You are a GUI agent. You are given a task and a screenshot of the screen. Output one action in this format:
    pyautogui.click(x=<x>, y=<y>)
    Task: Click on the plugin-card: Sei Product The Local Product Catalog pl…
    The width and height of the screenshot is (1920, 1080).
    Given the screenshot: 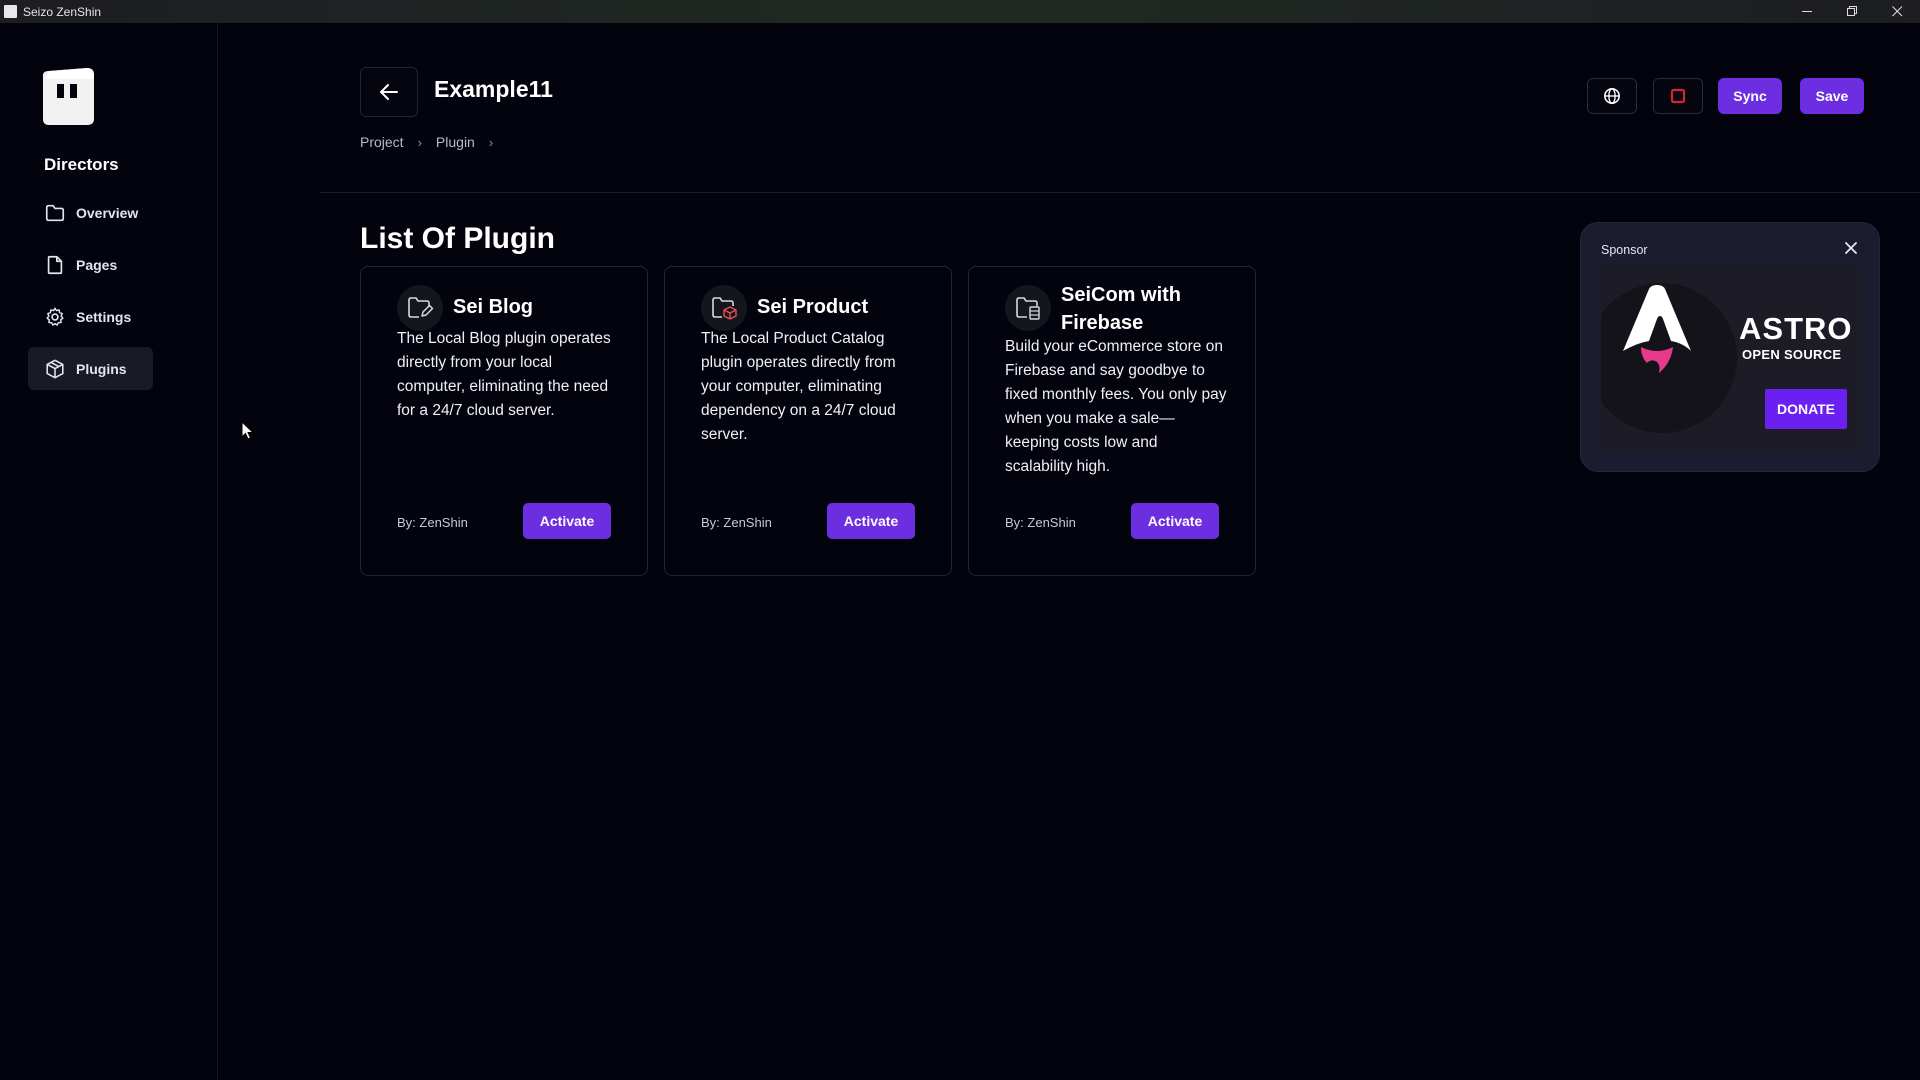 What is the action you would take?
    pyautogui.click(x=808, y=421)
    